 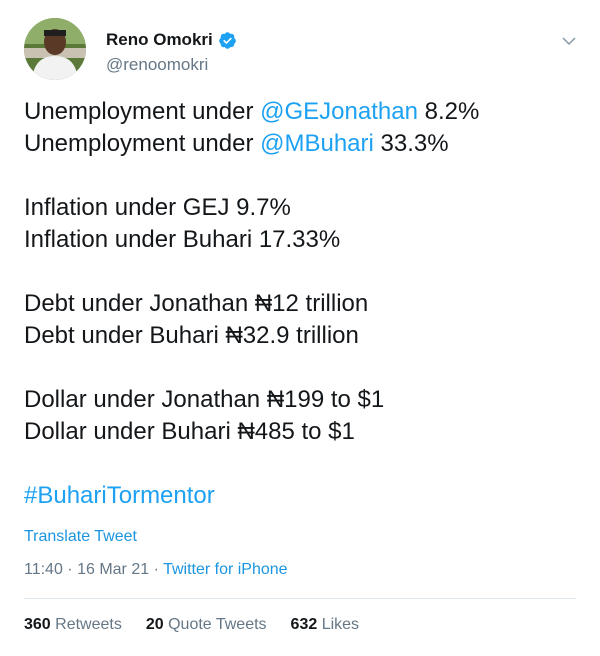 I want to click on author-names: Reno Omokri @renoomokri, so click(x=171, y=51).